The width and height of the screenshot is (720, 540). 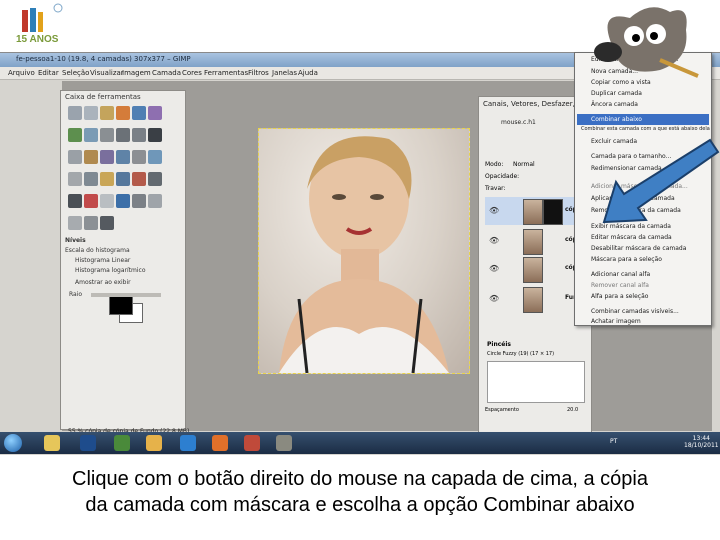 I want to click on eraser-icon, so click(x=91, y=201).